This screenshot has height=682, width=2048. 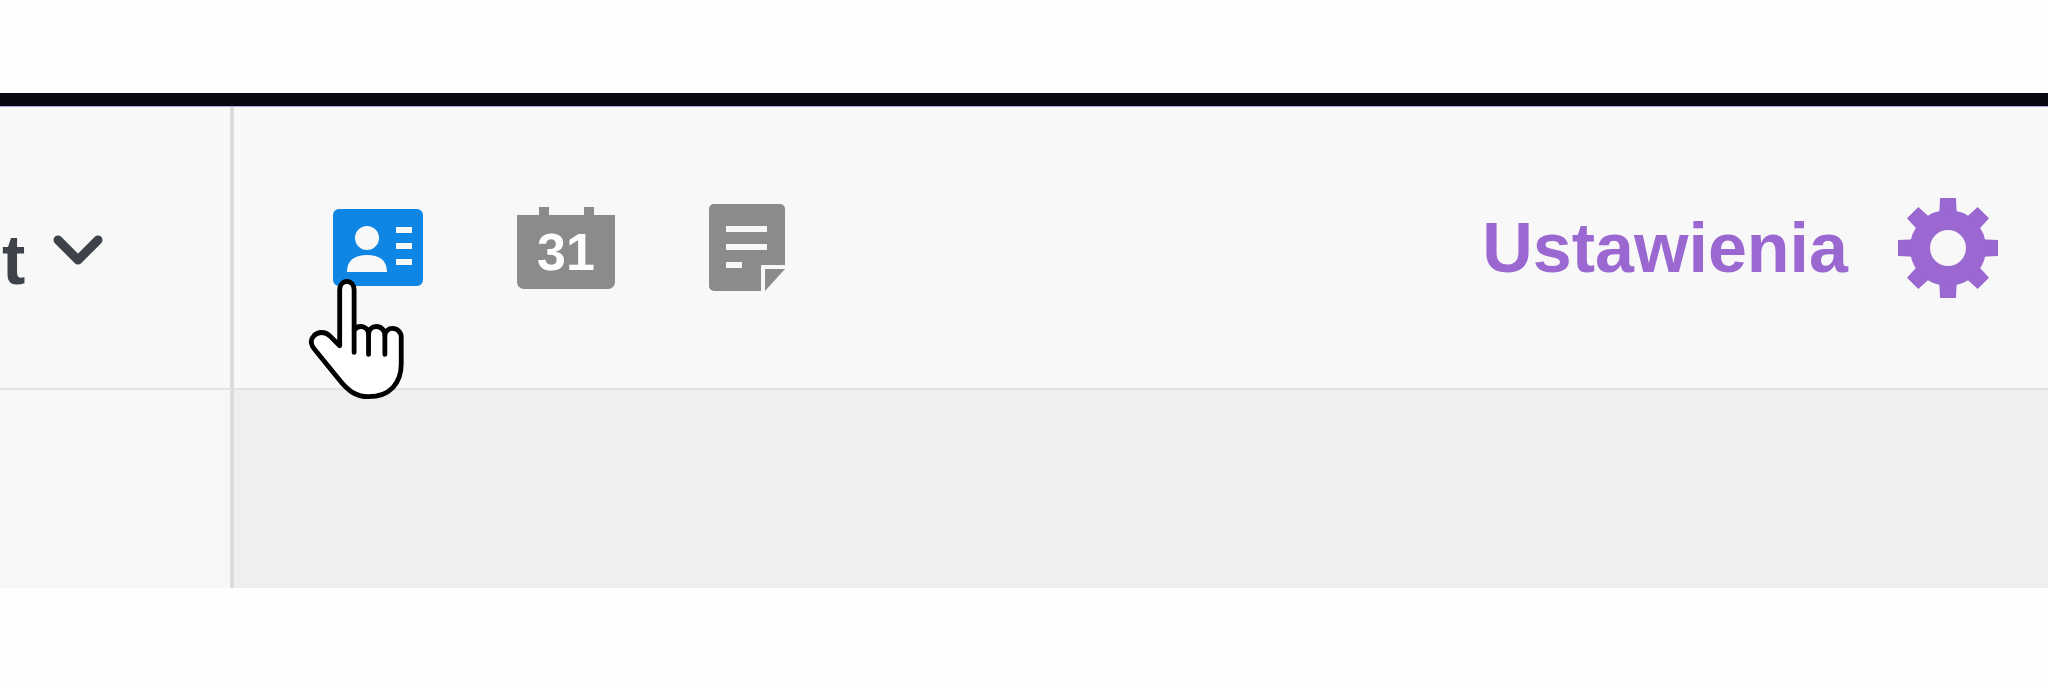 I want to click on settings-button: Ustawienia, so click(x=1740, y=247).